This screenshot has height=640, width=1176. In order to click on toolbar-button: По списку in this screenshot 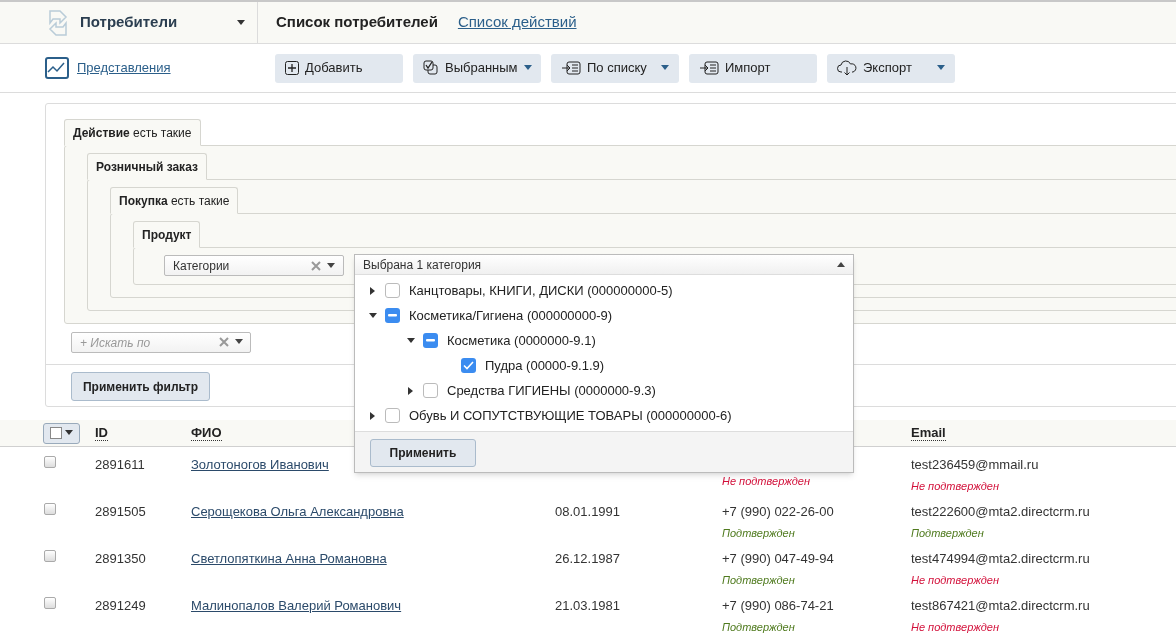, I will do `click(615, 68)`.